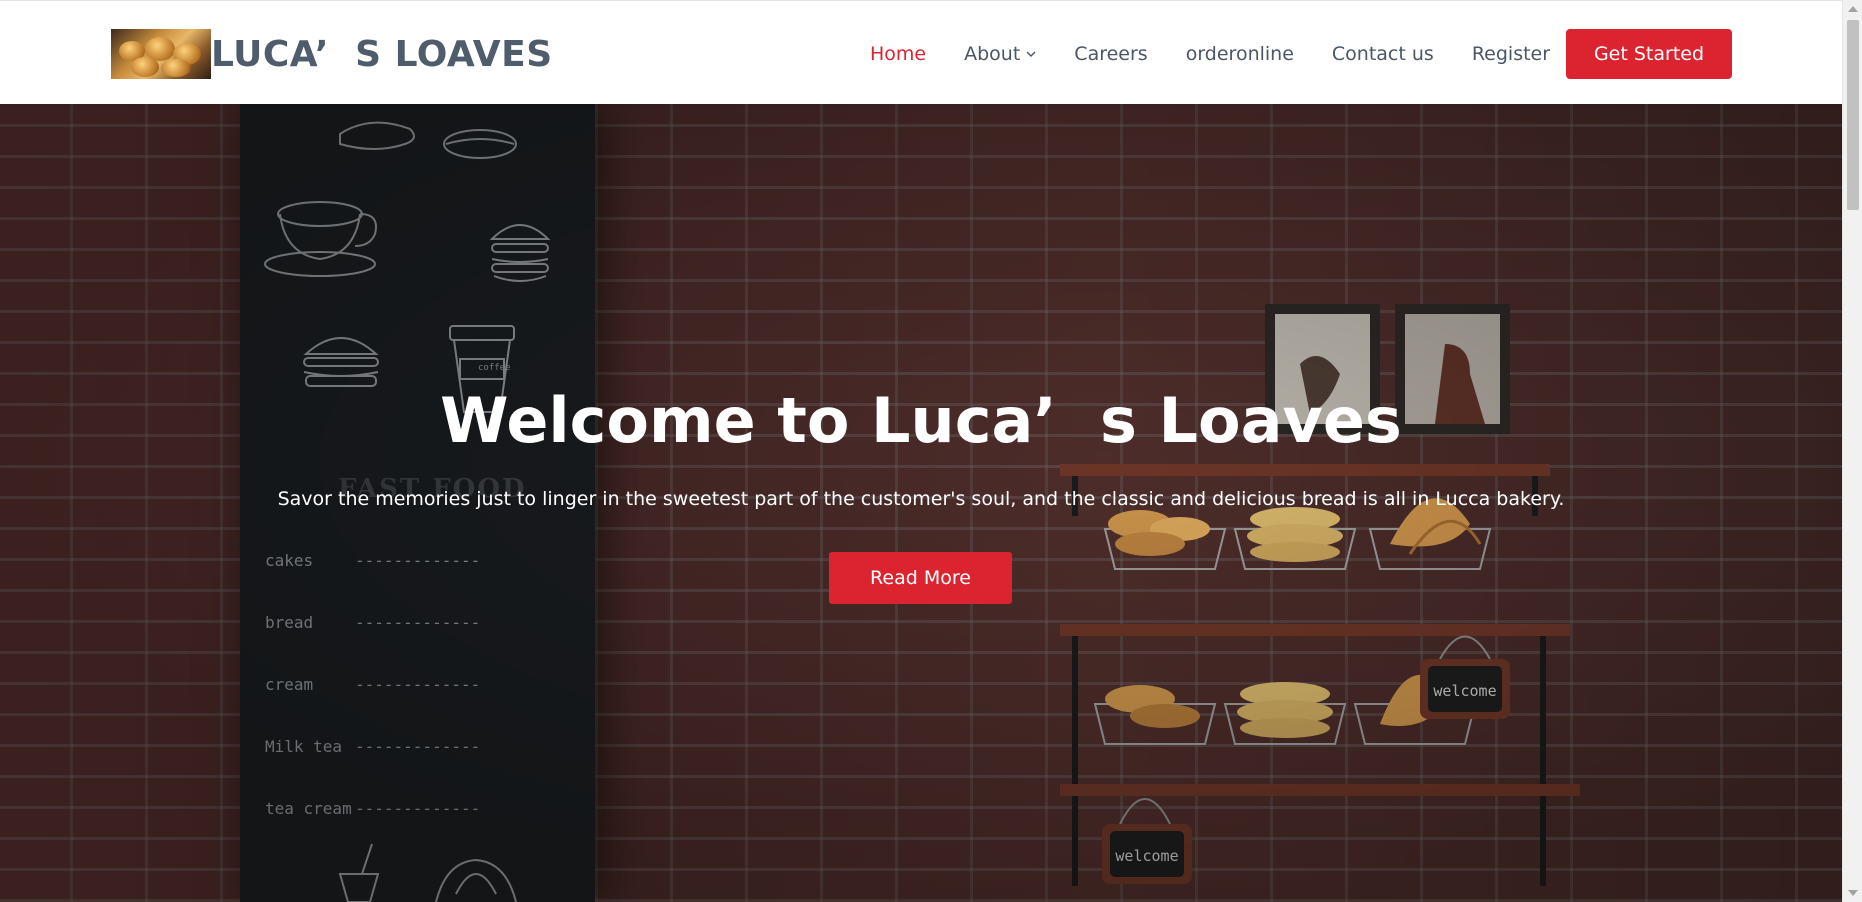  What do you see at coordinates (480, 144) in the screenshot?
I see `hotdog-icon` at bounding box center [480, 144].